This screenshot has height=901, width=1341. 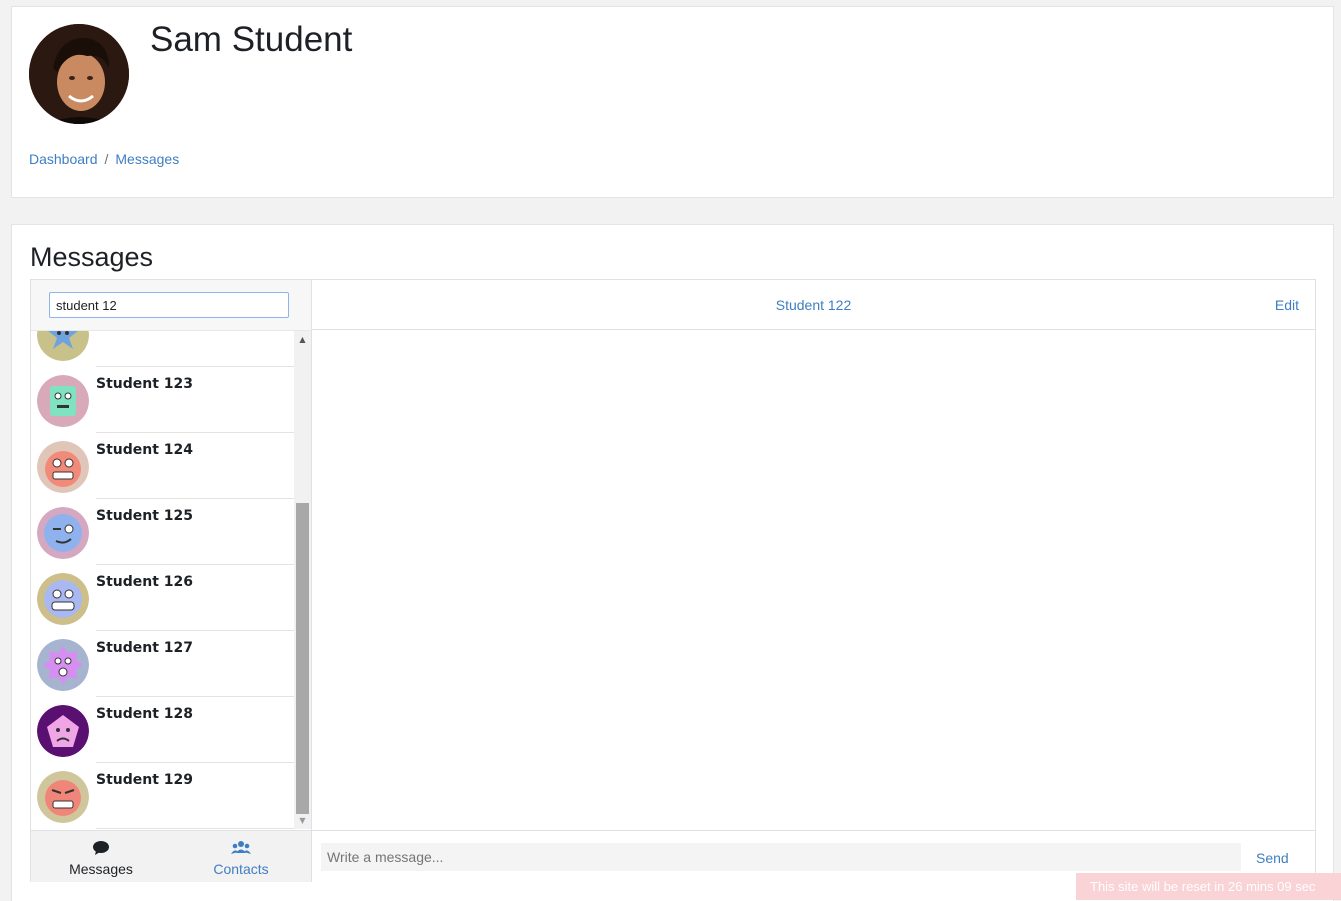 I want to click on breadcrumb-dashboard-link: Dashboard, so click(x=63, y=159).